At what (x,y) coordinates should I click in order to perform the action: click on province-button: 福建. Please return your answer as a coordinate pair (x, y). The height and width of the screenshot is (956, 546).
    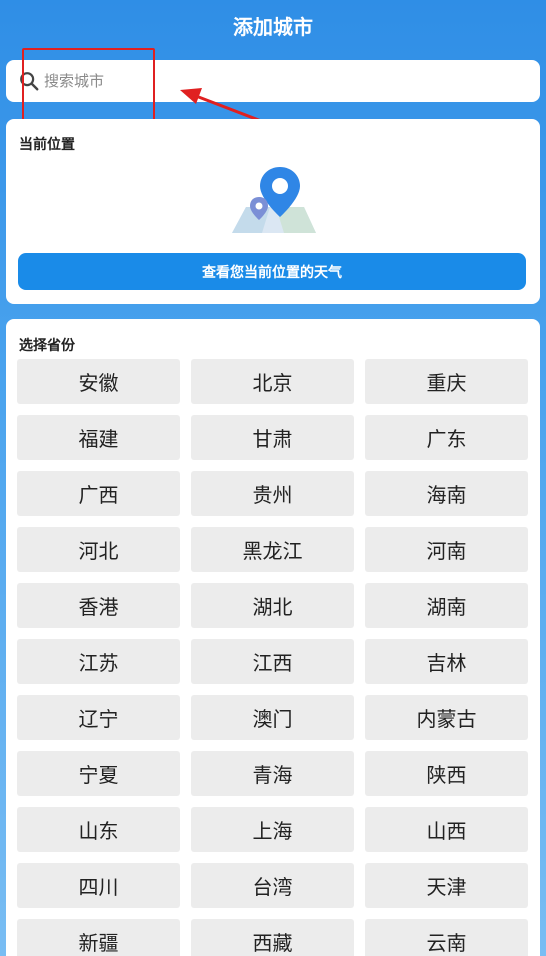
    Looking at the image, I should click on (98, 437).